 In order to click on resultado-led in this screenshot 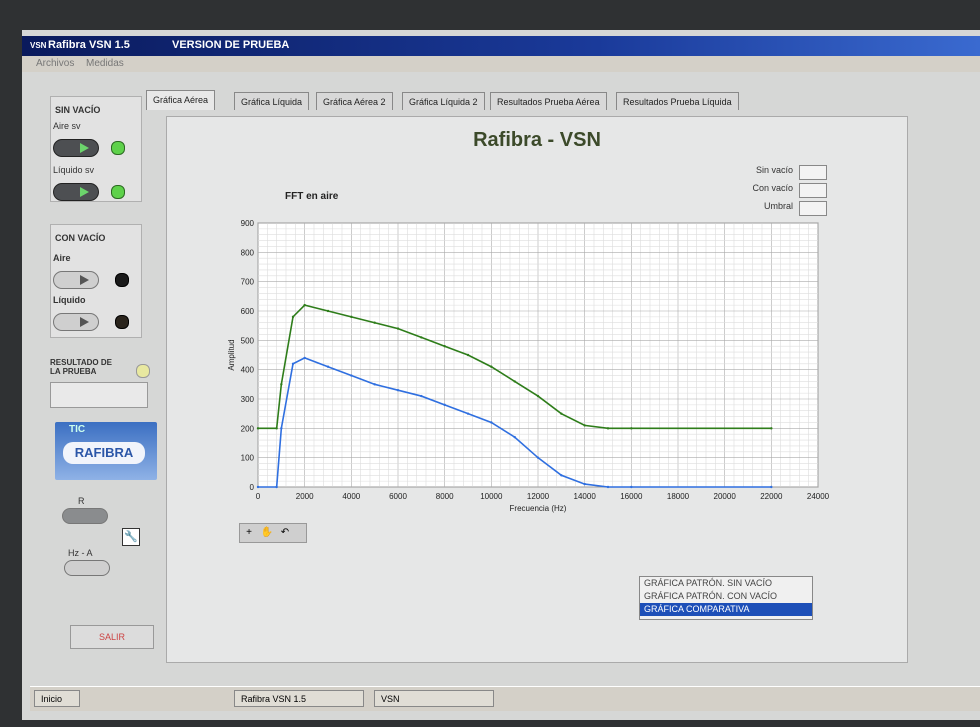, I will do `click(143, 371)`.